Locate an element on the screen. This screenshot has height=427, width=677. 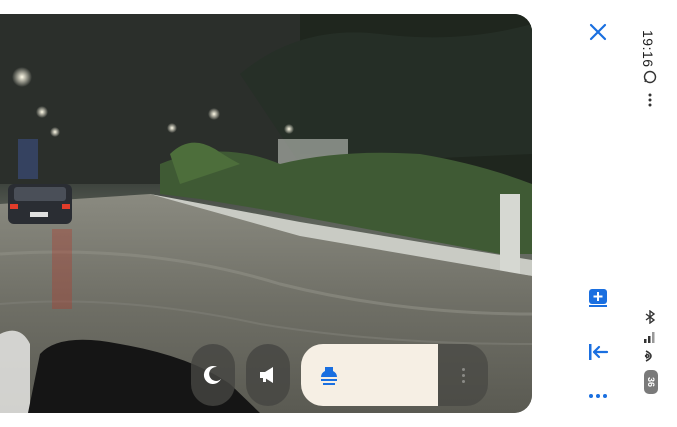
night-mode-button is located at coordinates (213, 375).